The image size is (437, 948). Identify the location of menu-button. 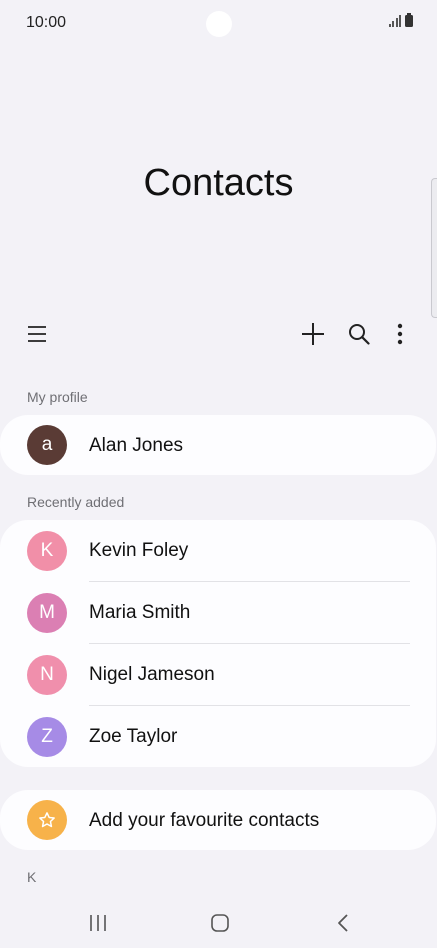
(37, 334).